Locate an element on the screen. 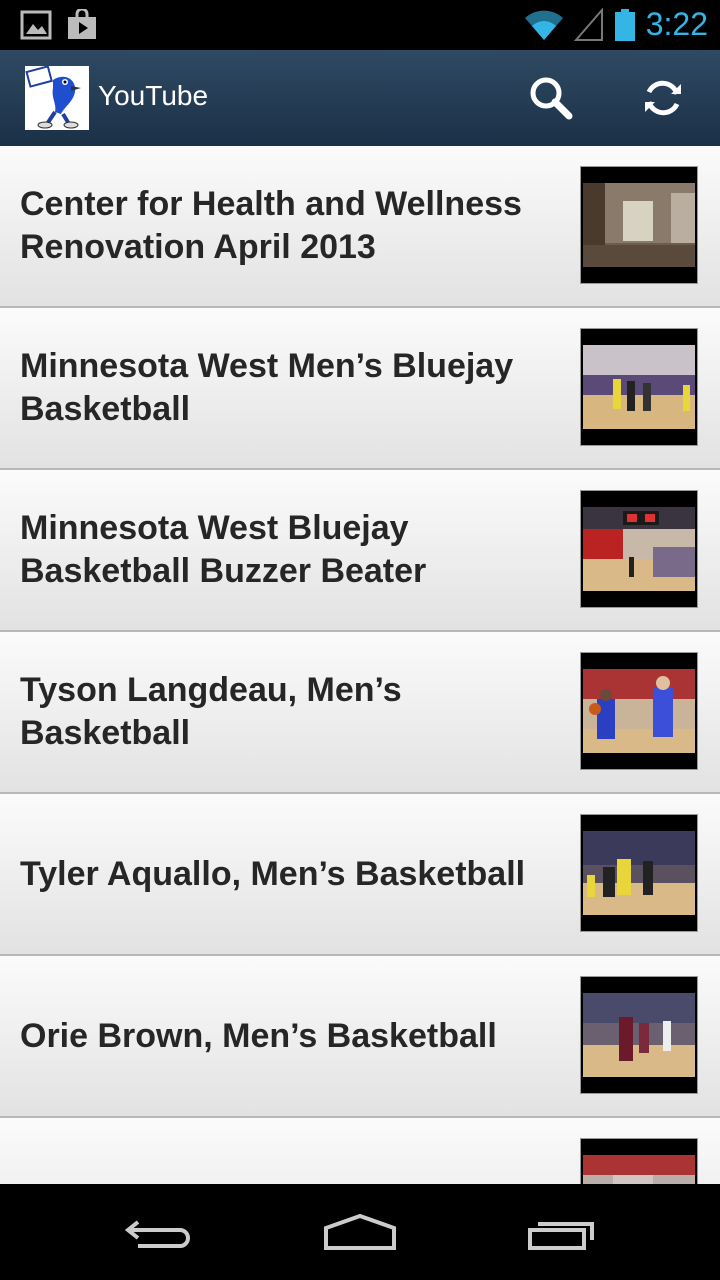 The image size is (720, 1280). home-icon is located at coordinates (360, 1231).